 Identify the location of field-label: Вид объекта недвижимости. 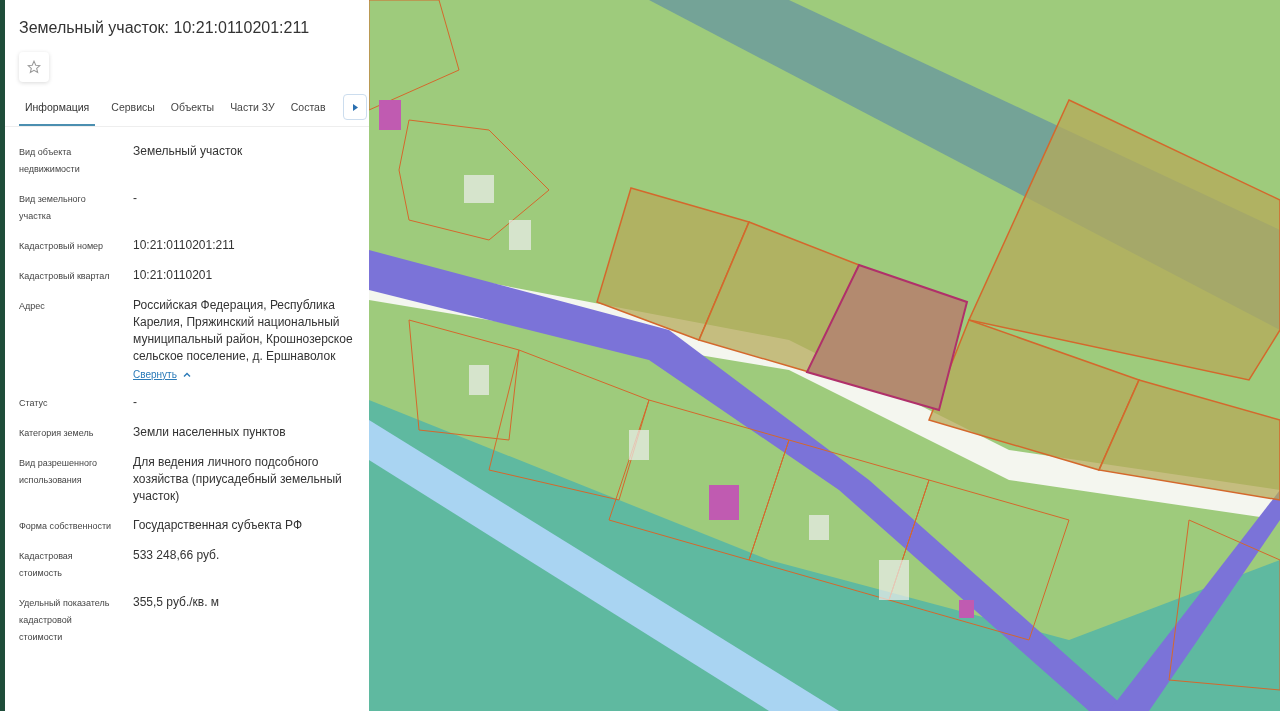
(50, 160).